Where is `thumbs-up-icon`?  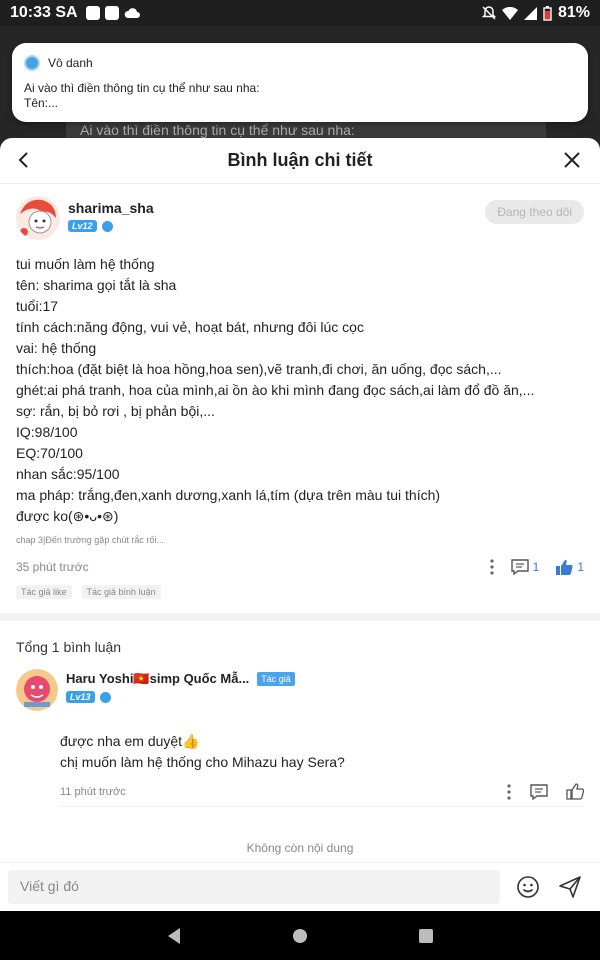 thumbs-up-icon is located at coordinates (564, 567).